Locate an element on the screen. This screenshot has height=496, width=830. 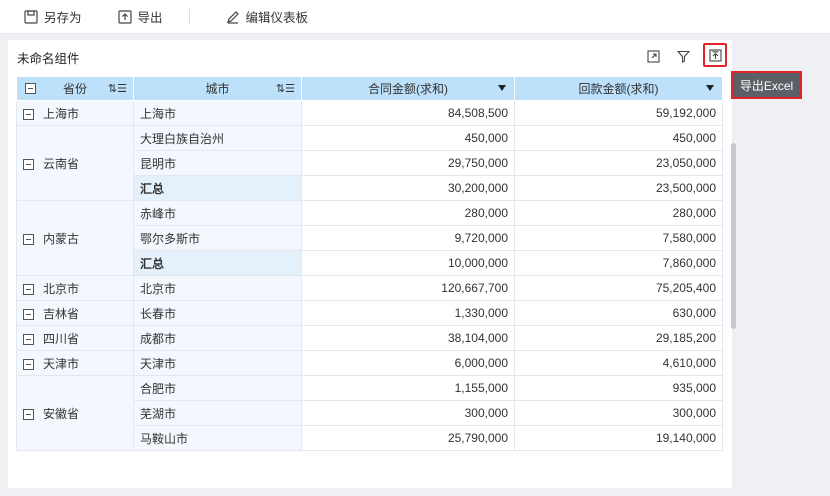
header-payment-amount: 回款金额(求和) is located at coordinates (618, 88).